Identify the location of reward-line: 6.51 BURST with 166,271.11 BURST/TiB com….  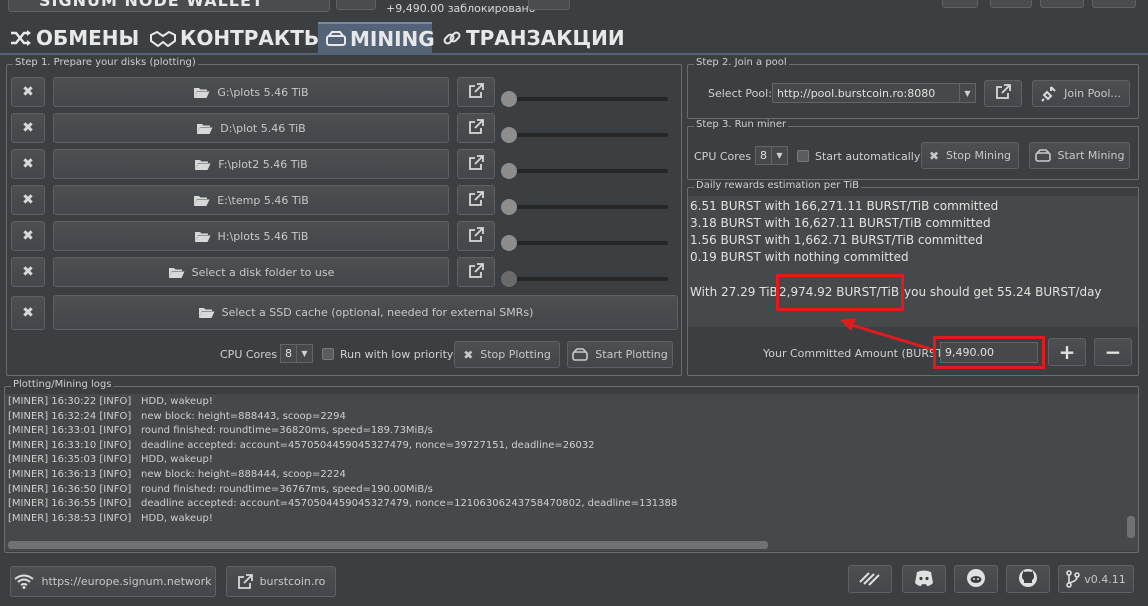
(844, 206).